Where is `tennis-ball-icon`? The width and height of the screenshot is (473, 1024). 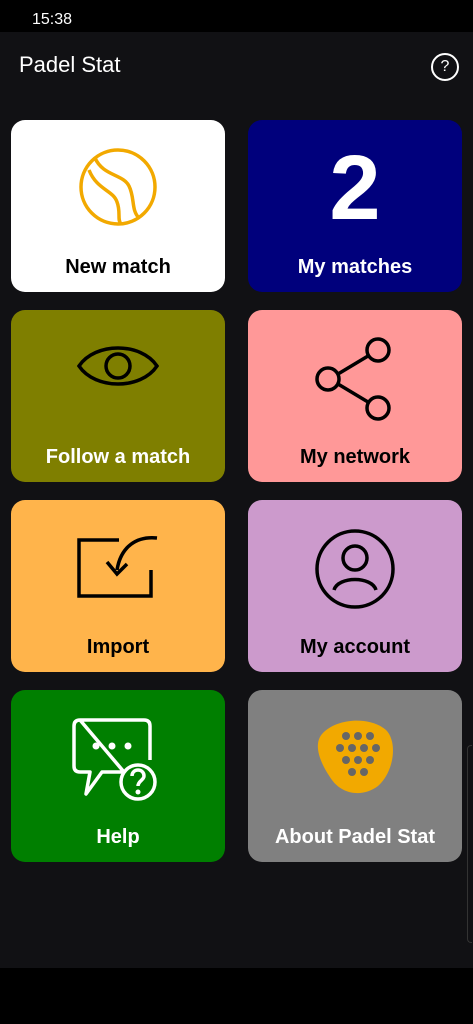
tennis-ball-icon is located at coordinates (118, 187).